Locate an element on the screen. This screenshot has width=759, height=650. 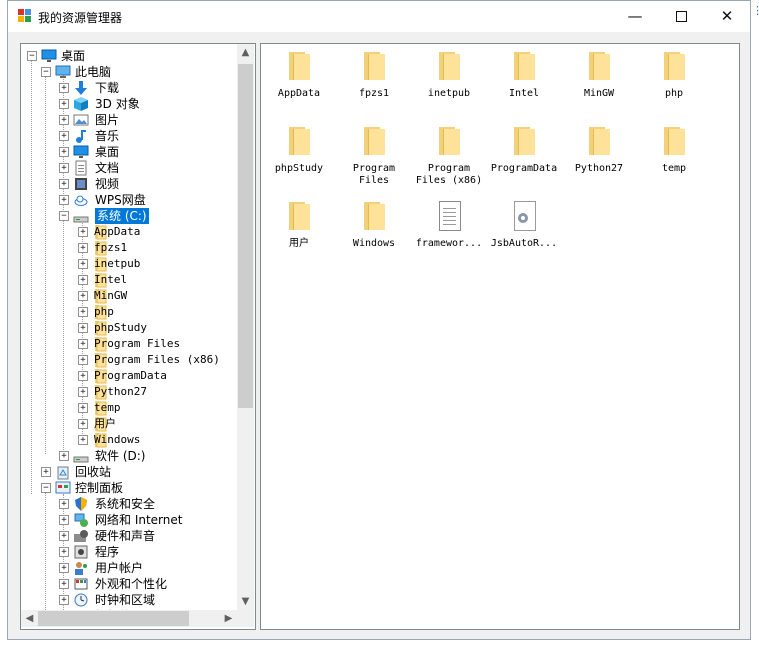
tree-horizontal-scroll-thumb is located at coordinates (113, 618).